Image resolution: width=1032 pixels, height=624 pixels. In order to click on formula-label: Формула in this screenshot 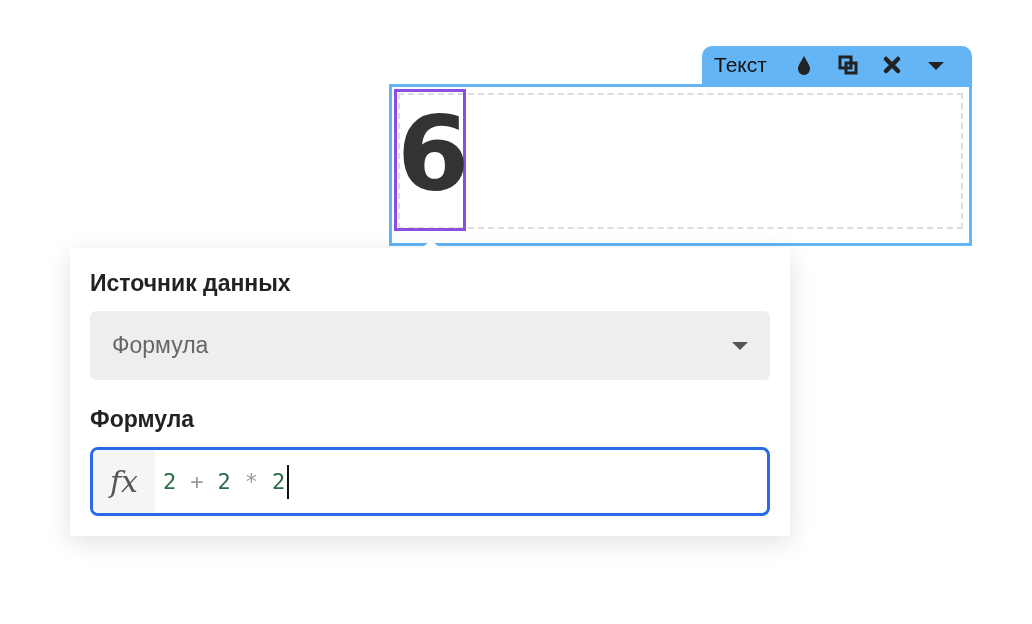, I will do `click(143, 419)`.